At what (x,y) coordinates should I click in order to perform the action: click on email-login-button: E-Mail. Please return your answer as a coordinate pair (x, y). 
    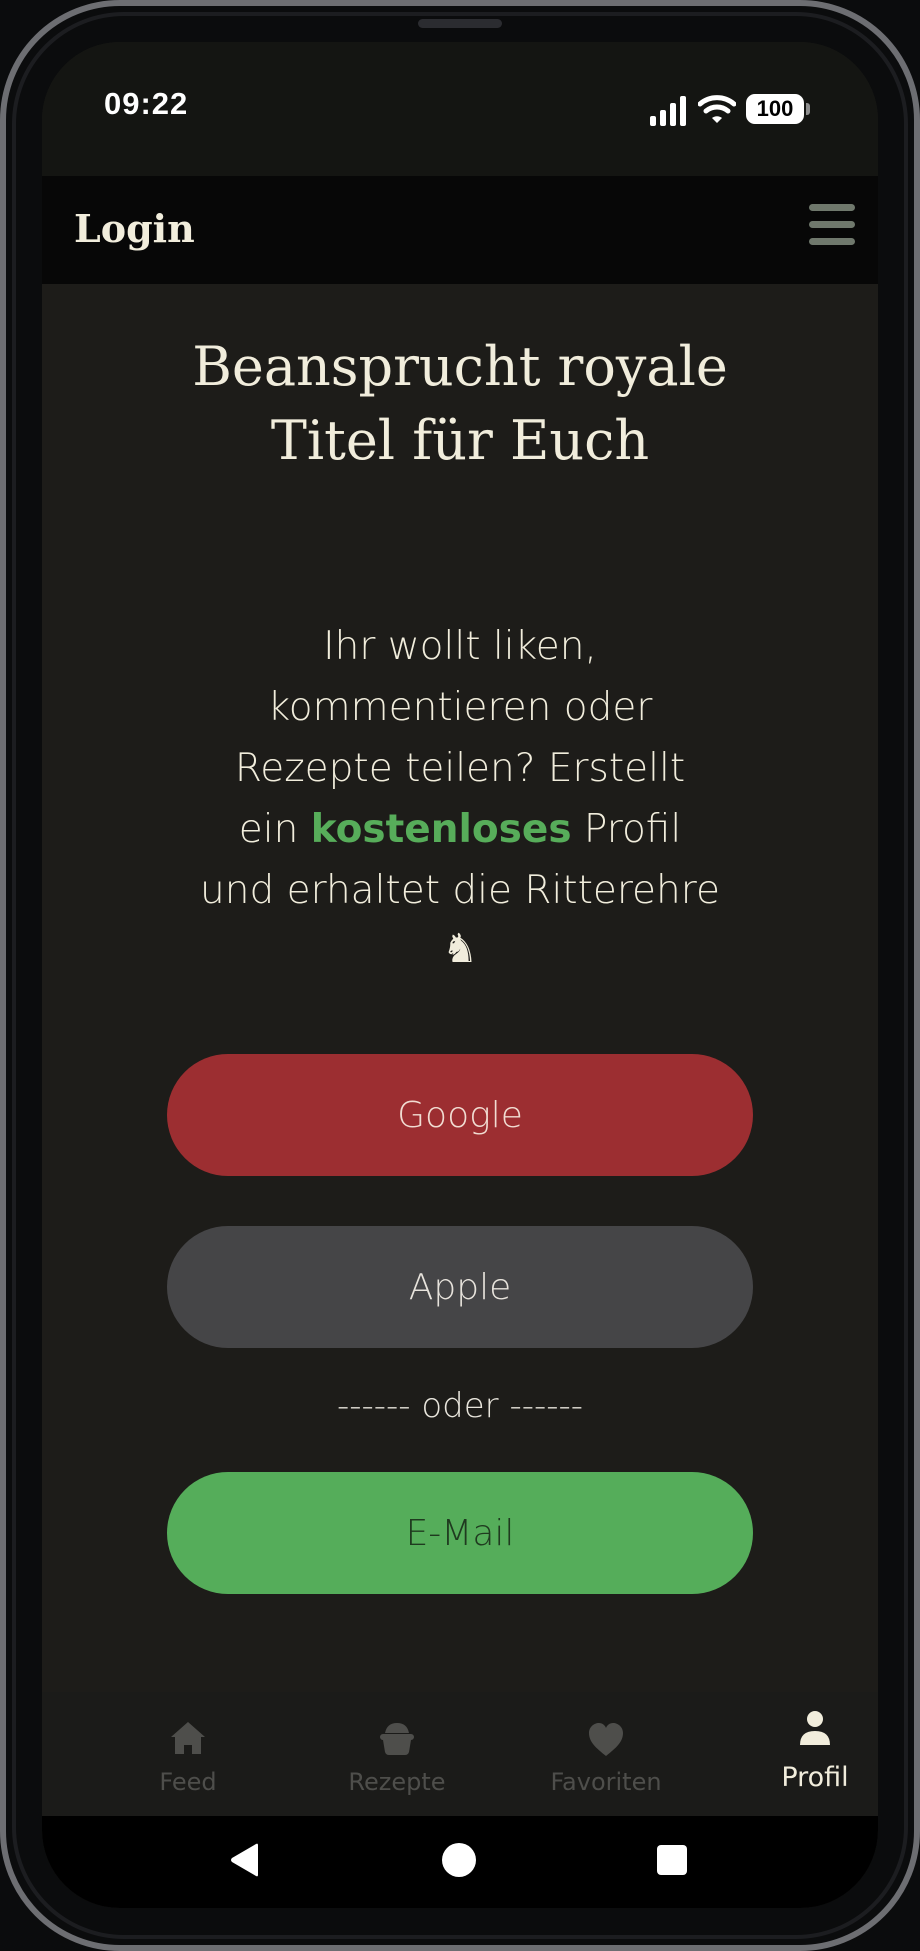
    Looking at the image, I should click on (460, 1533).